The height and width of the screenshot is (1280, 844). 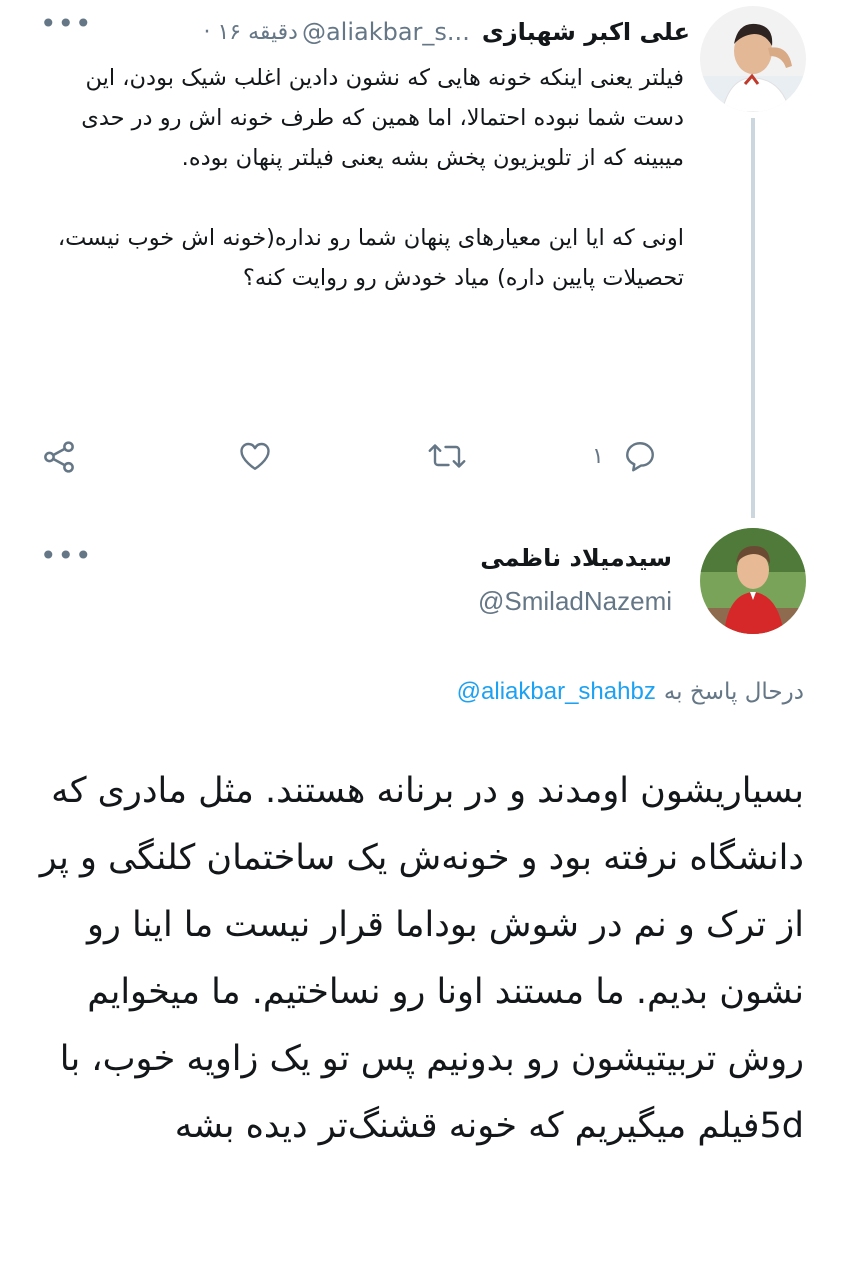 I want to click on author-handle: @SmiladNazemi, so click(x=575, y=601).